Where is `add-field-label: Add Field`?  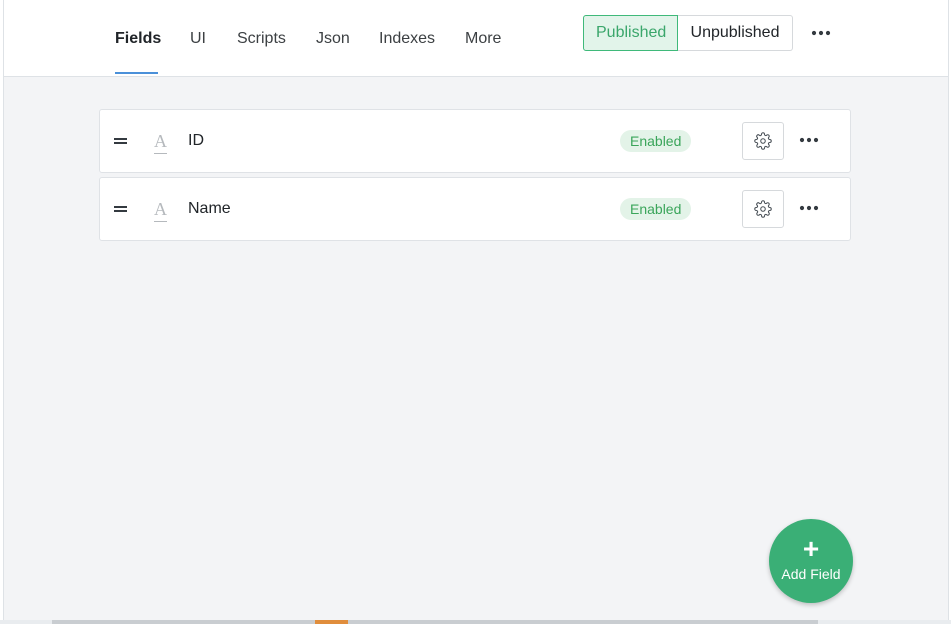
add-field-label: Add Field is located at coordinates (811, 574).